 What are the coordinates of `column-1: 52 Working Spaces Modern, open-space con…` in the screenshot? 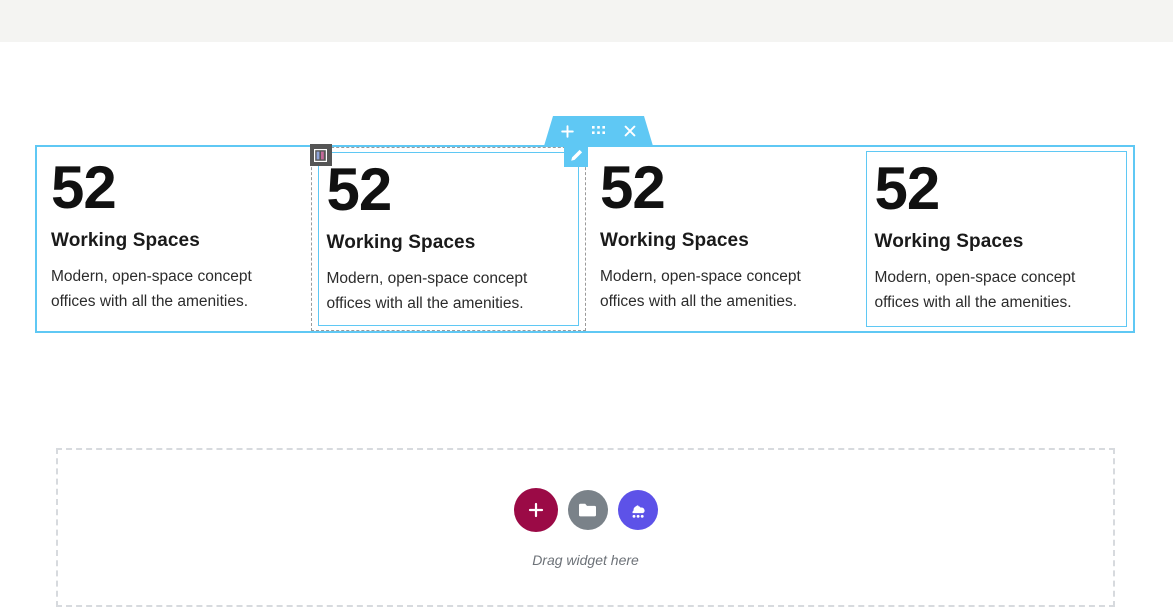 It's located at (174, 239).